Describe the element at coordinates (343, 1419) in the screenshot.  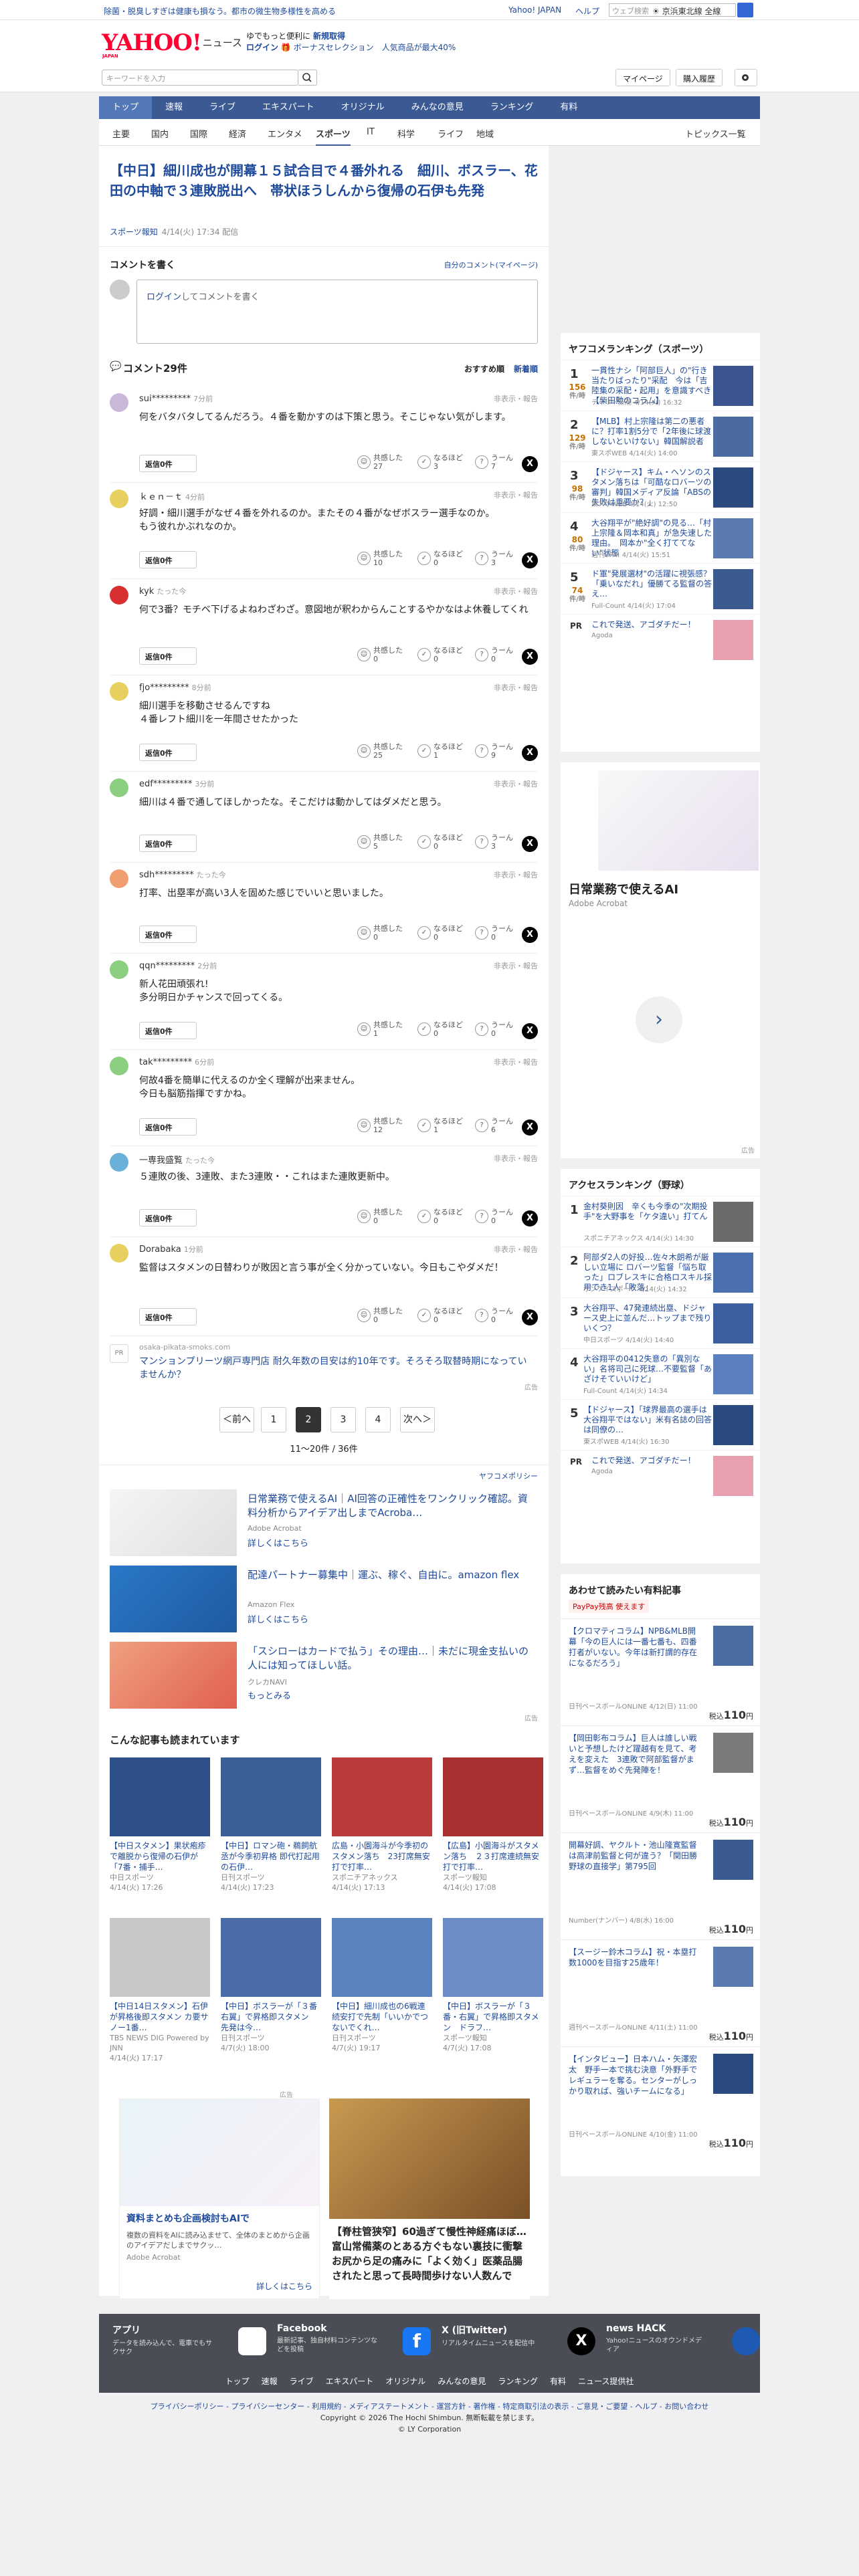
I see `page-button: 3` at that location.